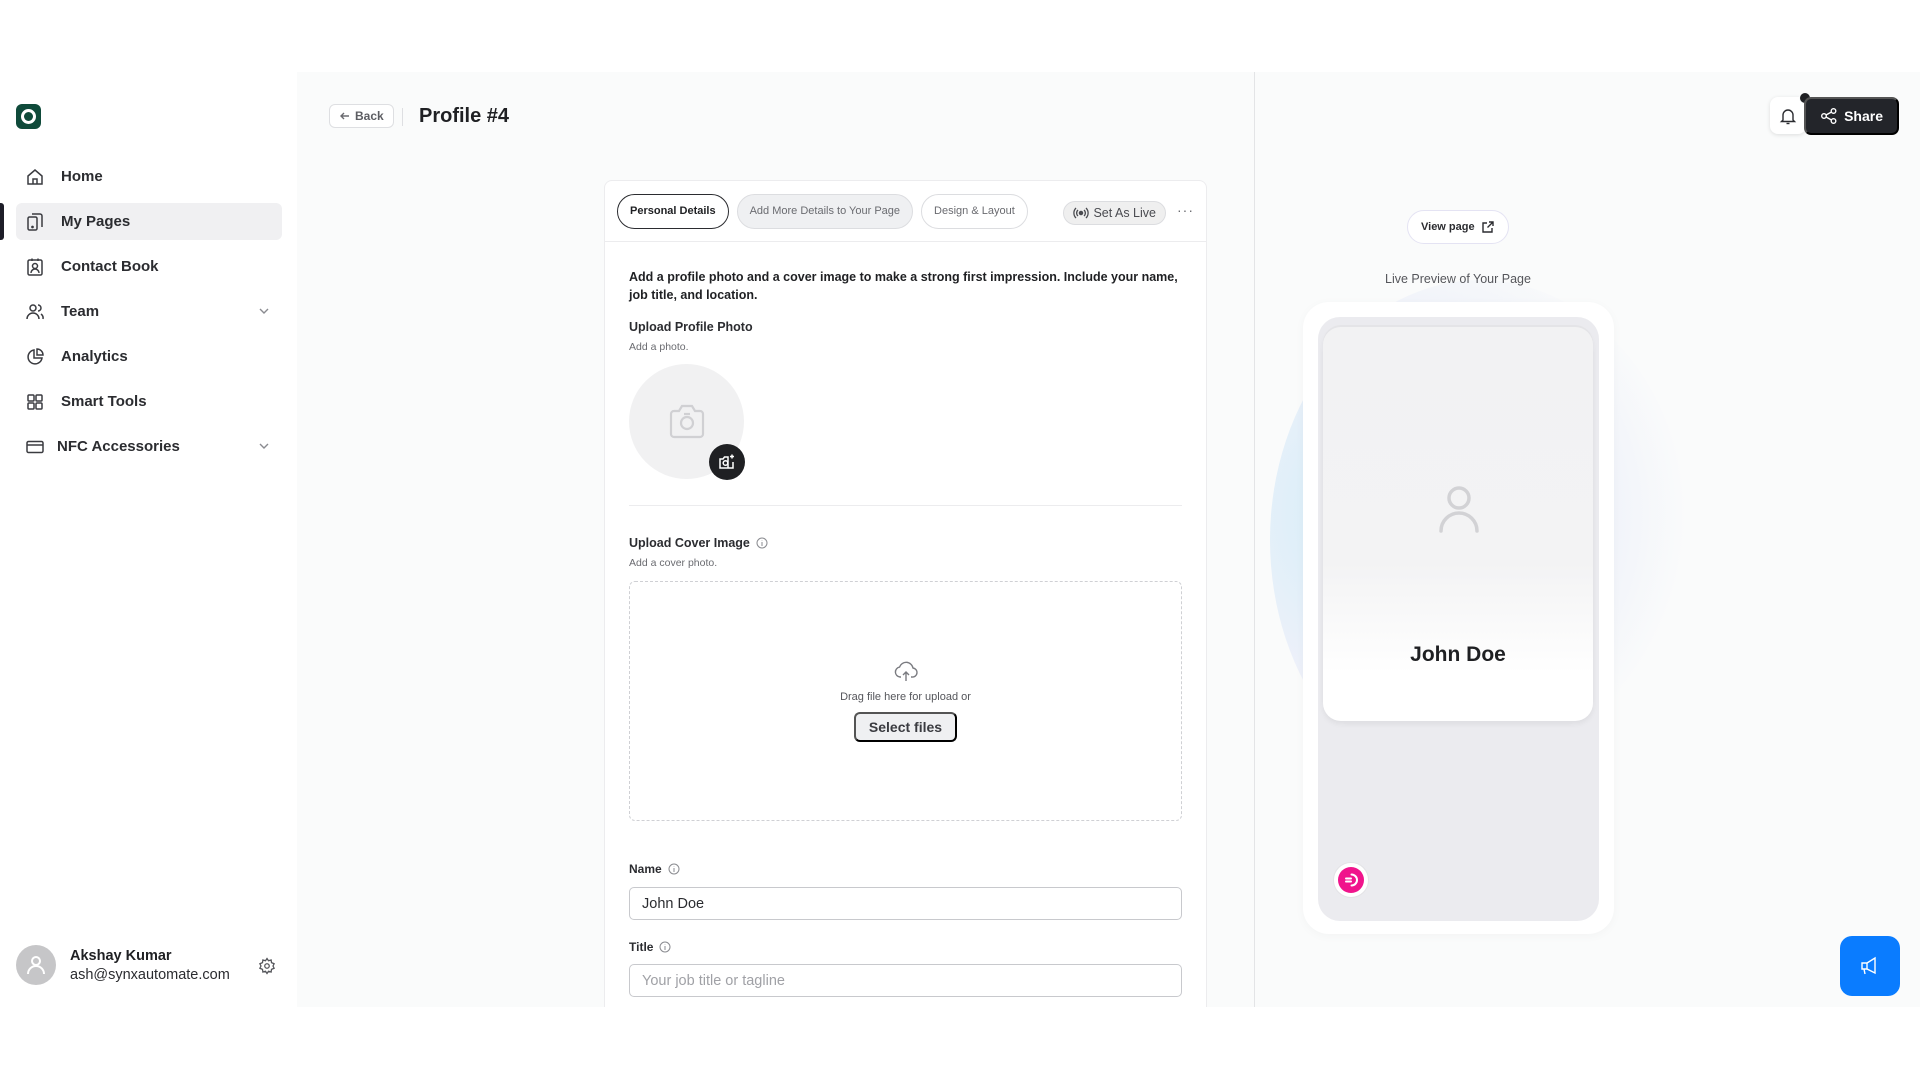 The width and height of the screenshot is (1920, 1080). What do you see at coordinates (35, 447) in the screenshot?
I see `card-icon` at bounding box center [35, 447].